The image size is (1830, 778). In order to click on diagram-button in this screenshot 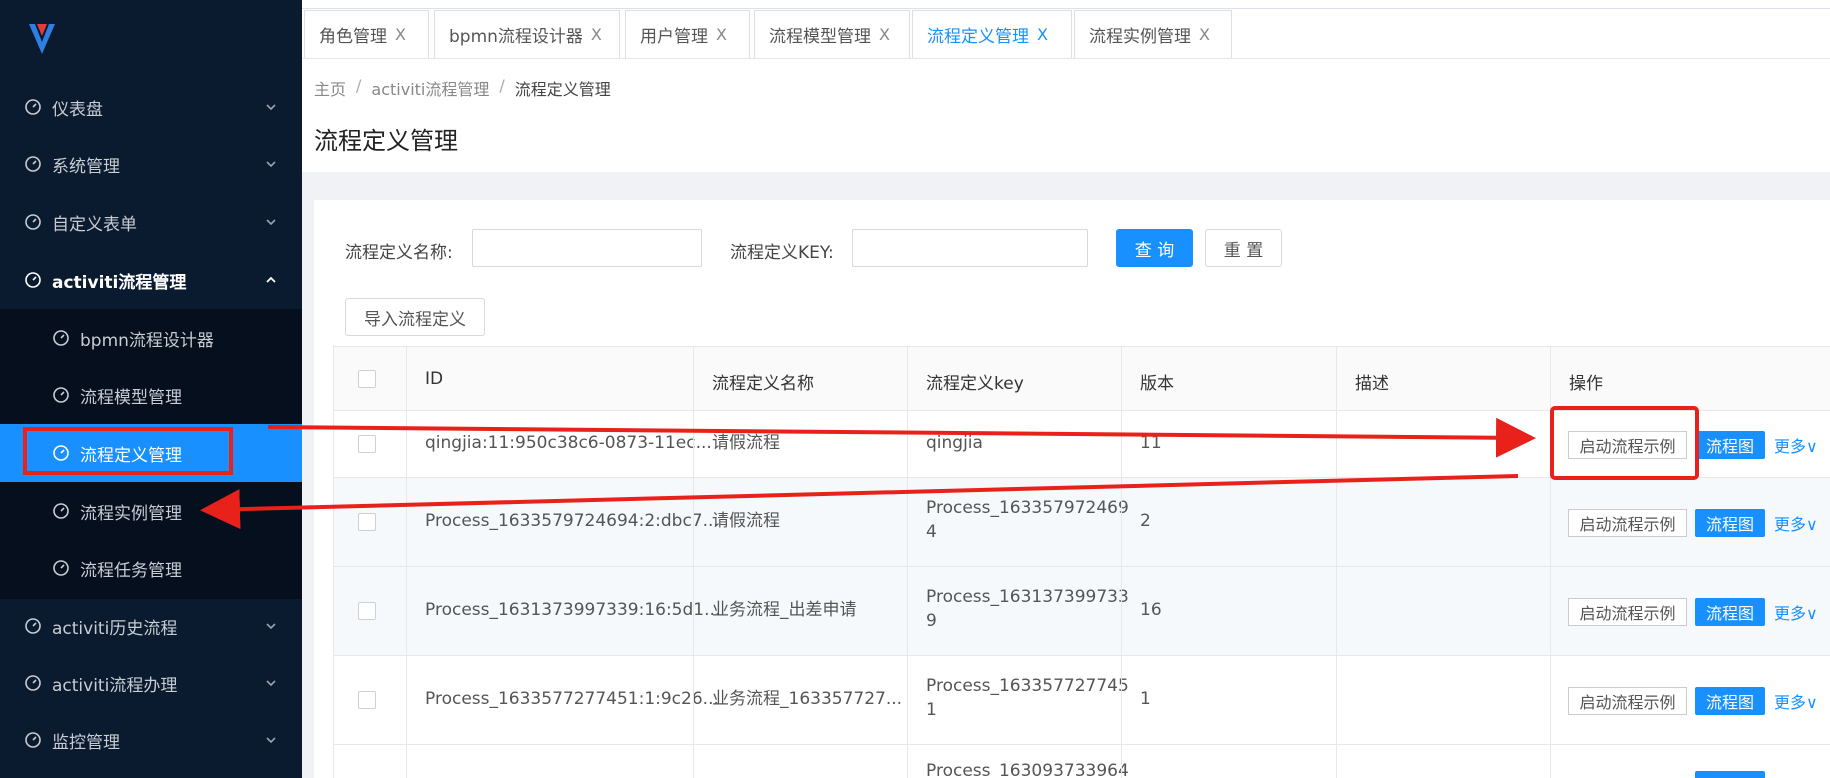, I will do `click(1730, 774)`.